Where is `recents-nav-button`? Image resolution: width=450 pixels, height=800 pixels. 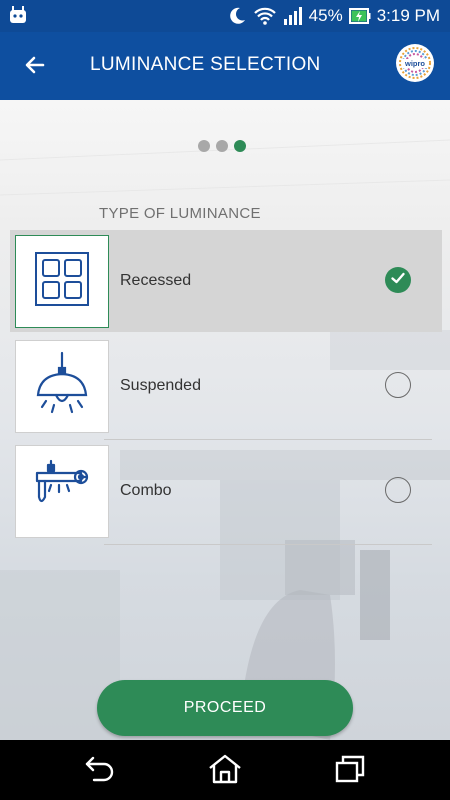 recents-nav-button is located at coordinates (350, 771).